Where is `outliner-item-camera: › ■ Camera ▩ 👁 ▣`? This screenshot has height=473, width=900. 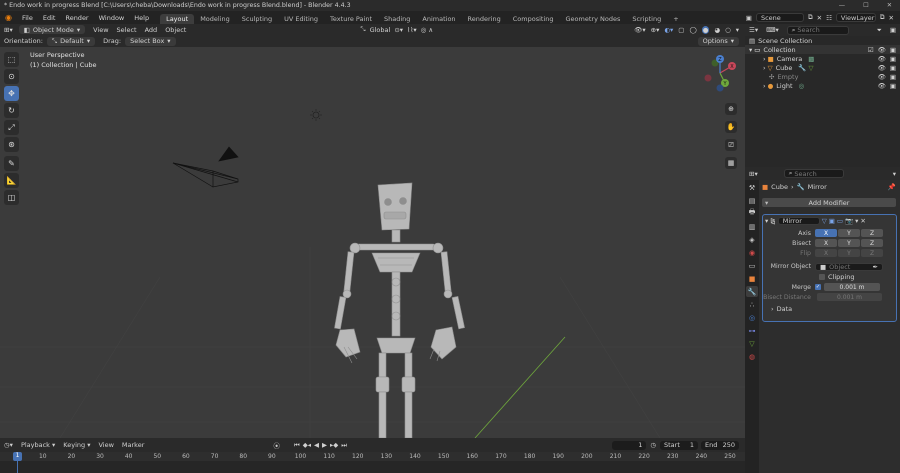 outliner-item-camera: › ■ Camera ▩ 👁 ▣ is located at coordinates (822, 58).